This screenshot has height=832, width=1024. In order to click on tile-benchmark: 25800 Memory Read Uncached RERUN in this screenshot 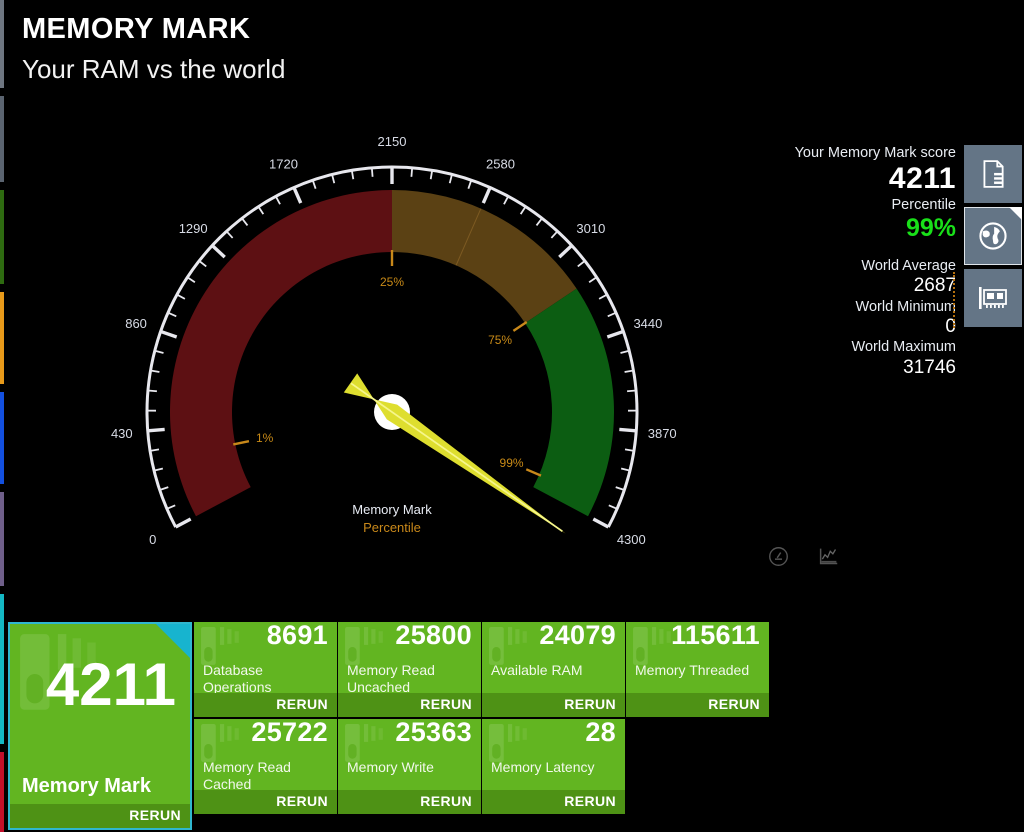, I will do `click(409, 669)`.